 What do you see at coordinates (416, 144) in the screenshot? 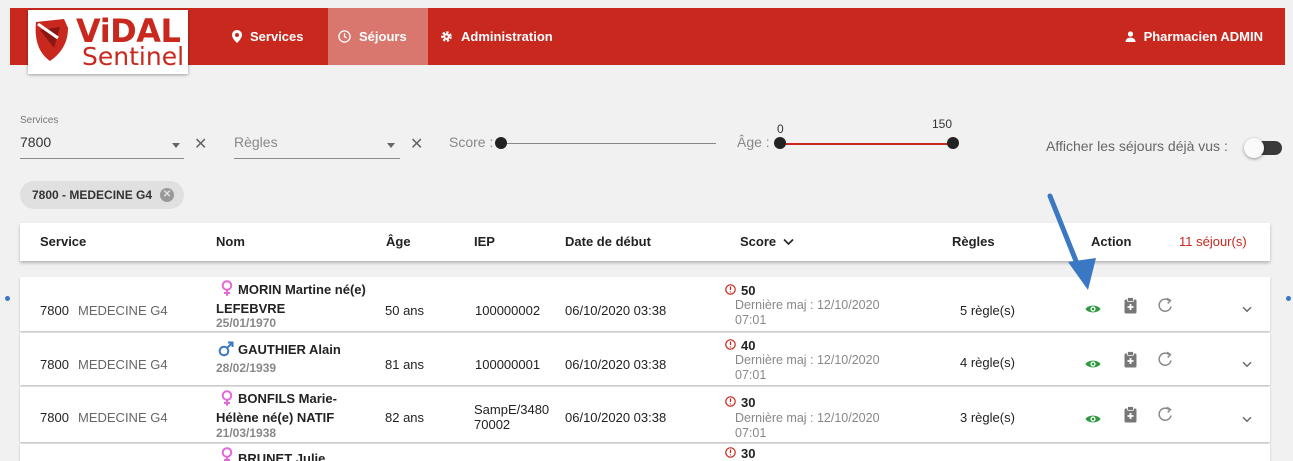
I see `regles-clear-icon: ✕` at bounding box center [416, 144].